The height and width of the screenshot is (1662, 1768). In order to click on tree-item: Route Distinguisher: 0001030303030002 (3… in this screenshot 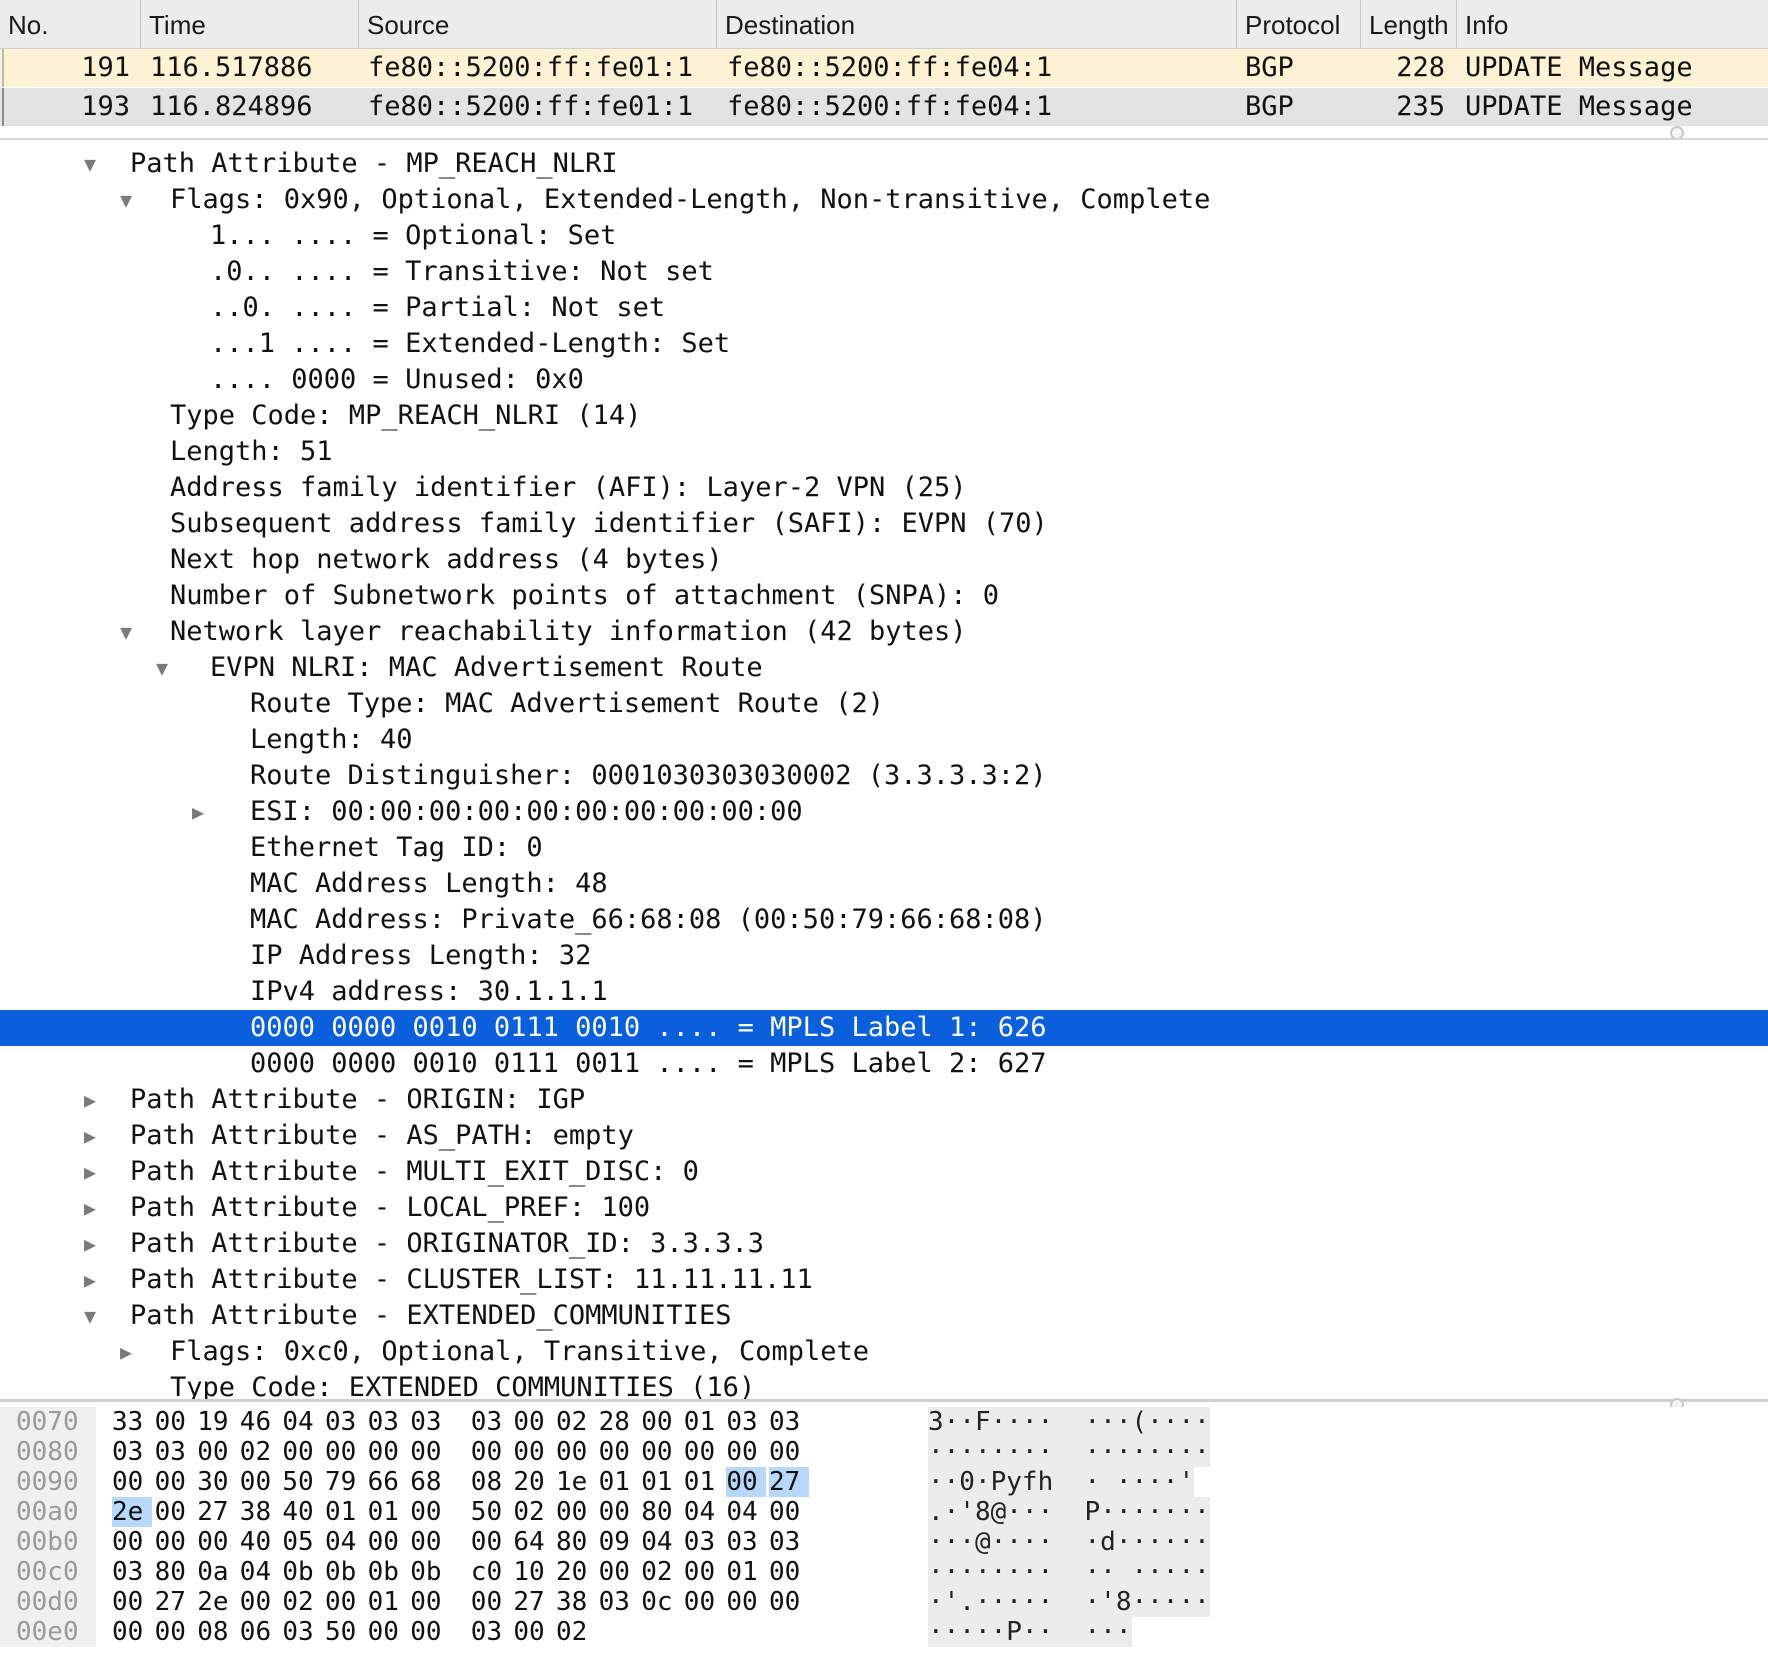, I will do `click(884, 776)`.